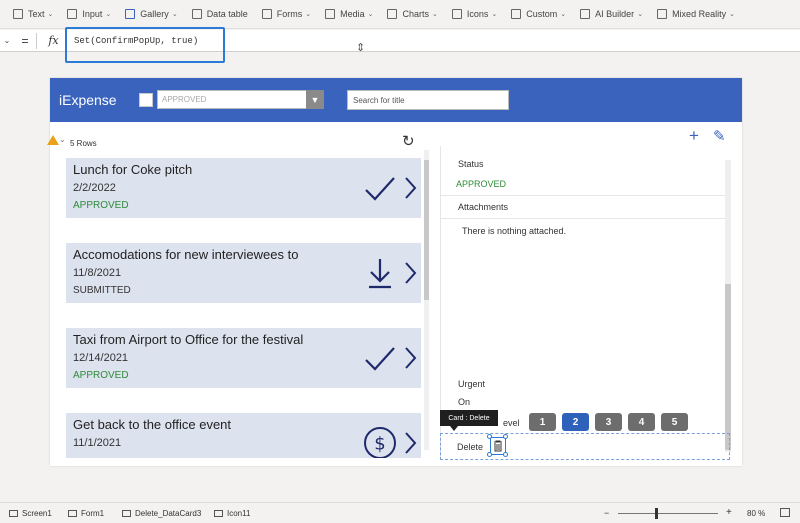 This screenshot has height=523, width=800. Describe the element at coordinates (694, 136) in the screenshot. I see `add-icon: +` at that location.